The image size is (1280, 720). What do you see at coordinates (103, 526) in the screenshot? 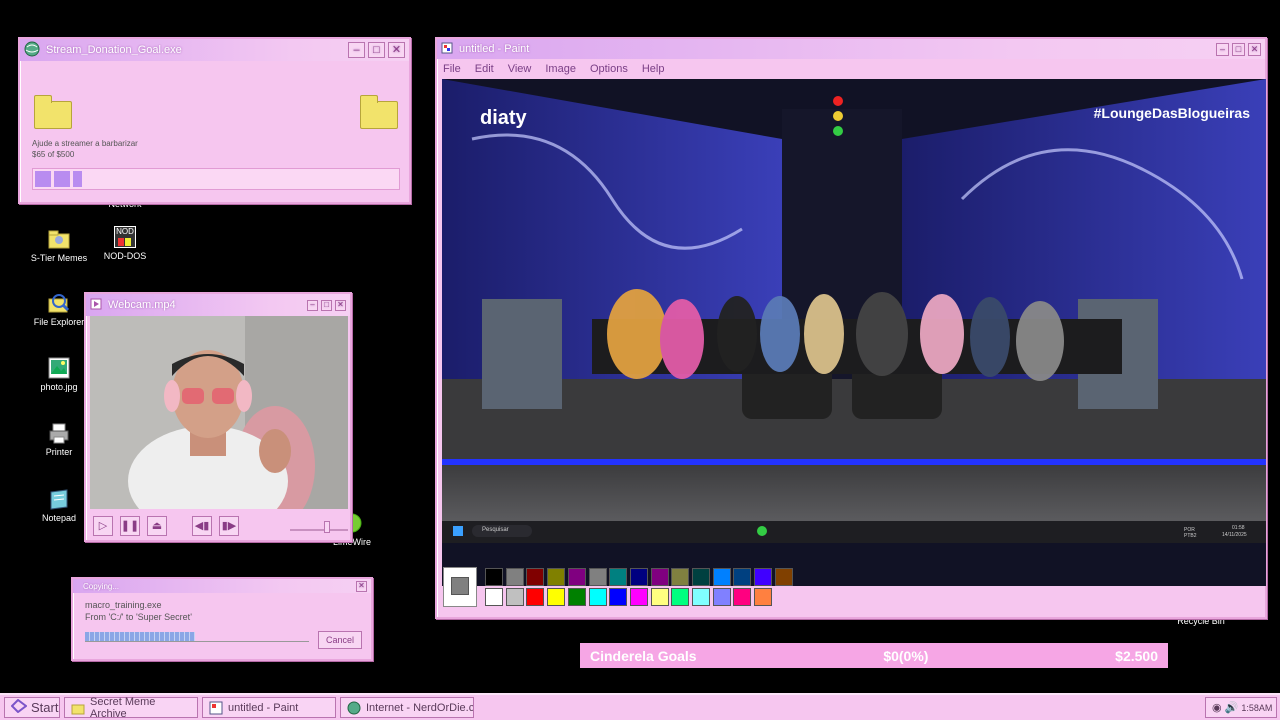
I see `play-button: ▷` at bounding box center [103, 526].